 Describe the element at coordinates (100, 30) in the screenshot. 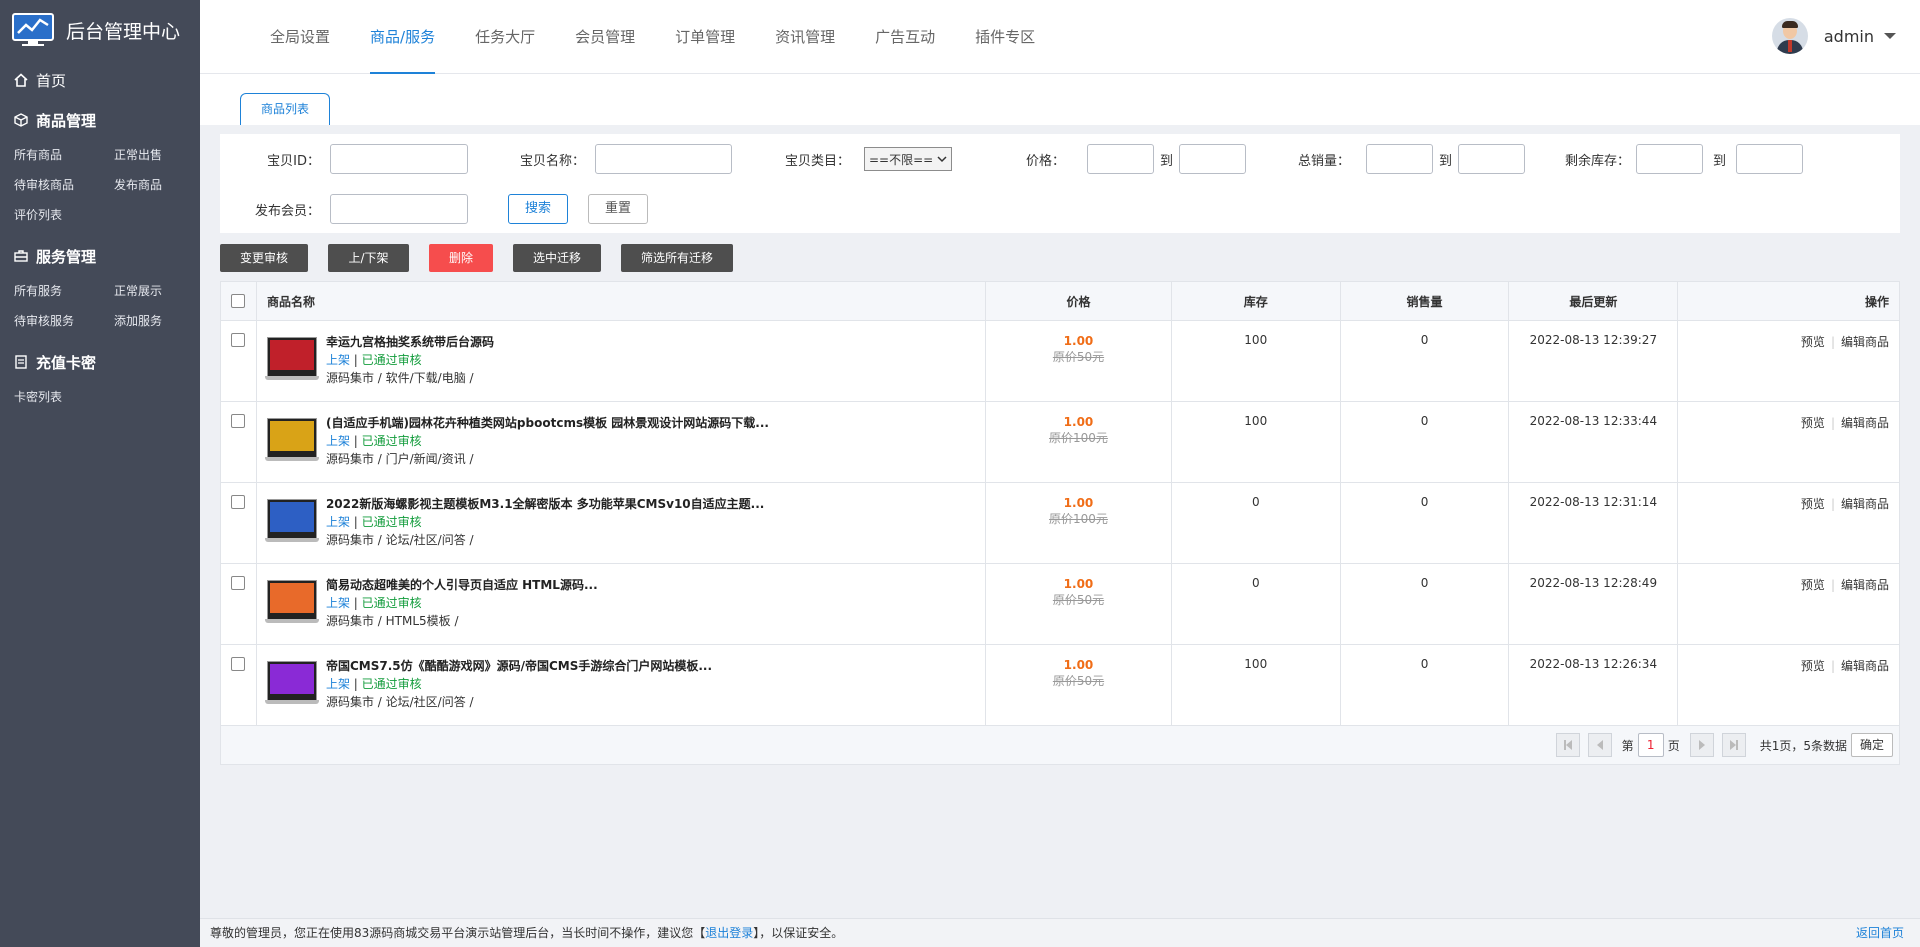

I see `logo: 后台管理中心` at that location.